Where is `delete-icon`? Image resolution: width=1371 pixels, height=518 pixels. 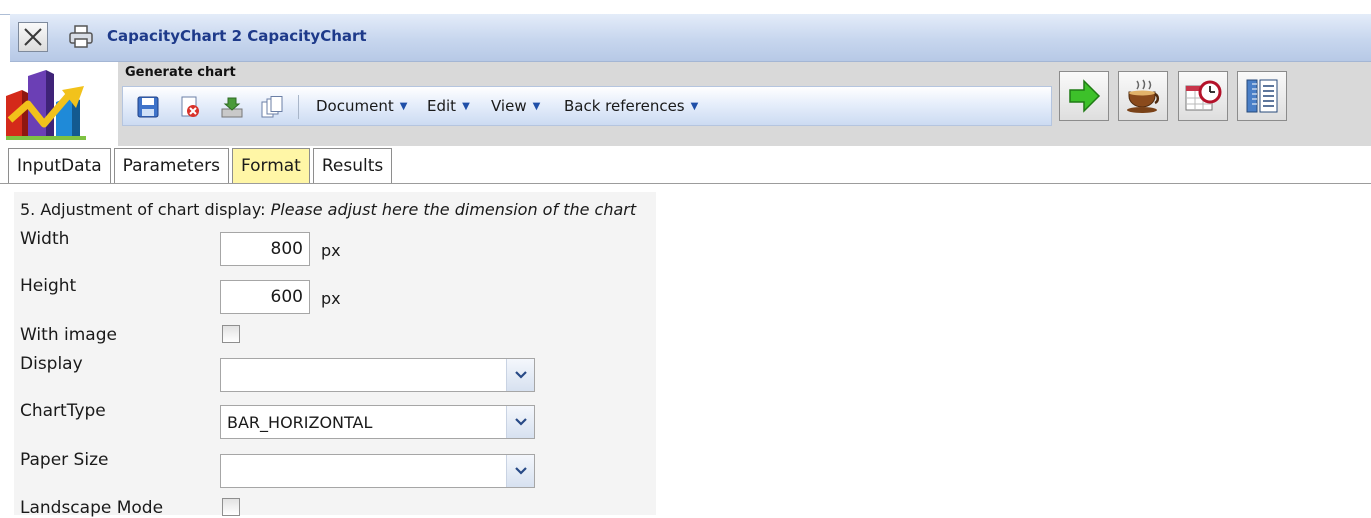
delete-icon is located at coordinates (190, 106).